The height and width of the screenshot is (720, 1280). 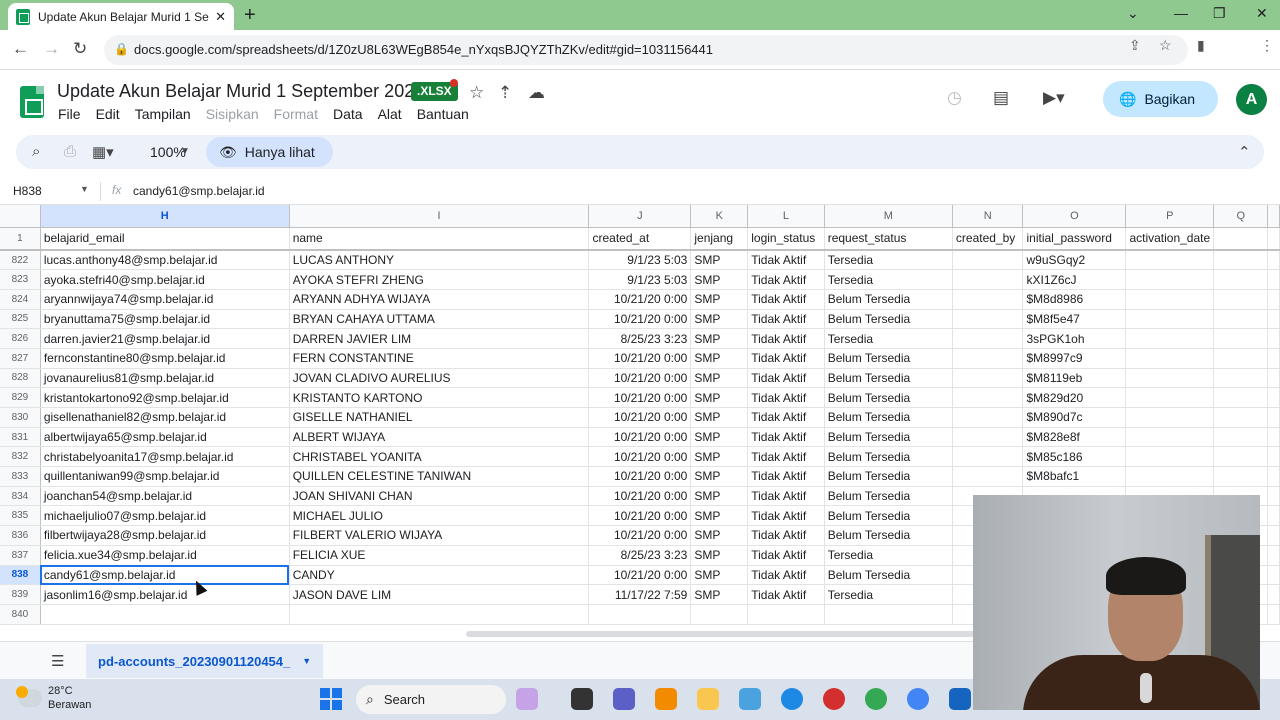 I want to click on meet-camera-icon: ▶▾, so click(x=1054, y=98).